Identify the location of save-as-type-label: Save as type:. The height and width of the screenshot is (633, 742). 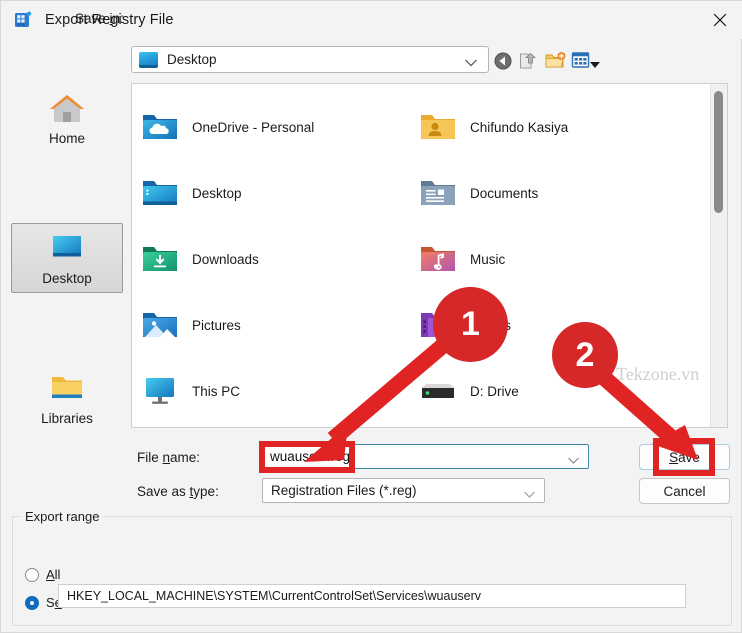
(178, 491).